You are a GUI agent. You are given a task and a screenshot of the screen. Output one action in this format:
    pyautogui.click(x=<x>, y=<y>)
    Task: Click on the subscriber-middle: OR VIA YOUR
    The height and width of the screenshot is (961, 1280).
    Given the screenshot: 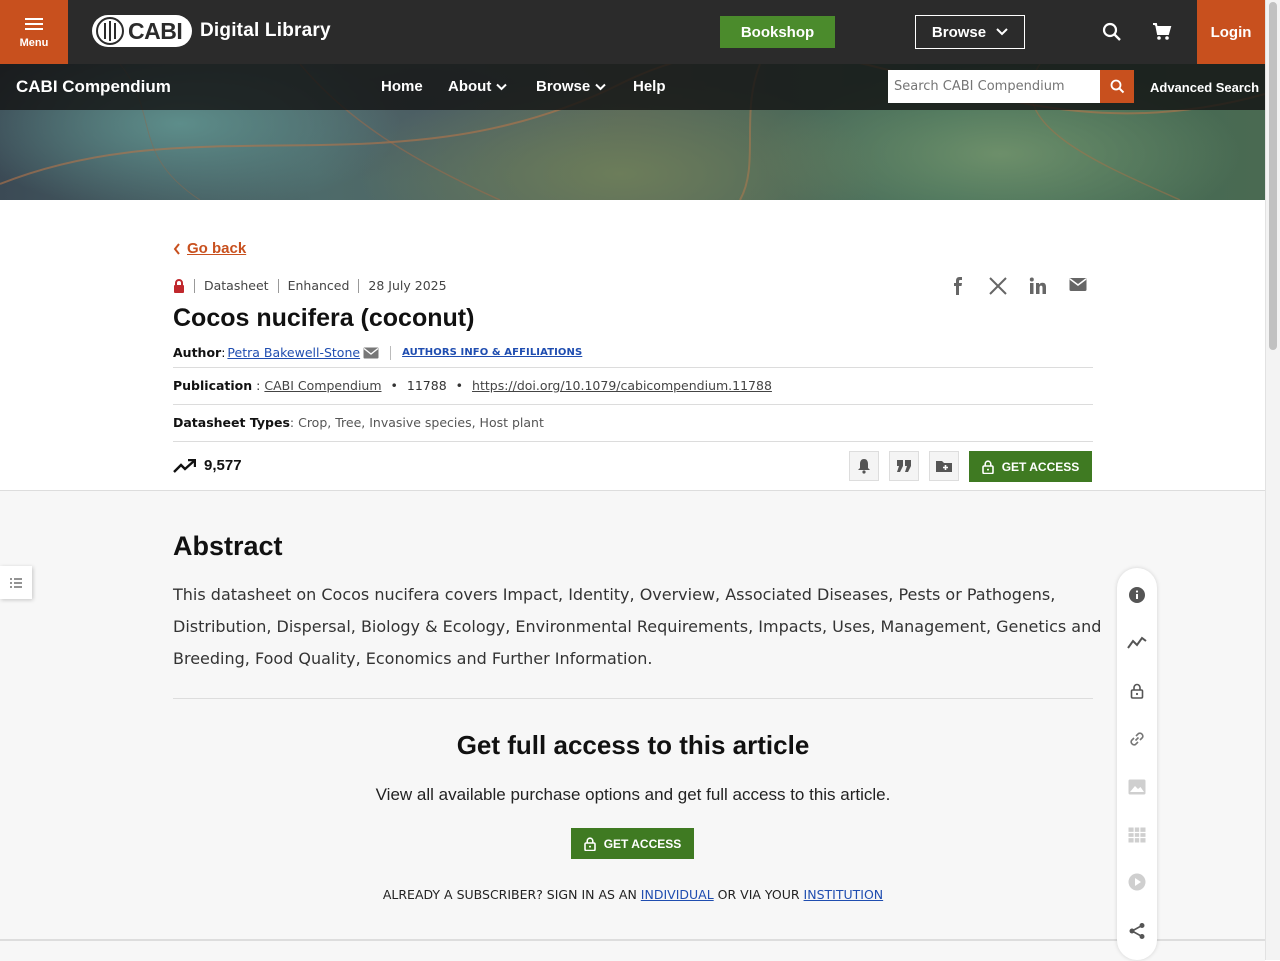 What is the action you would take?
    pyautogui.click(x=758, y=894)
    